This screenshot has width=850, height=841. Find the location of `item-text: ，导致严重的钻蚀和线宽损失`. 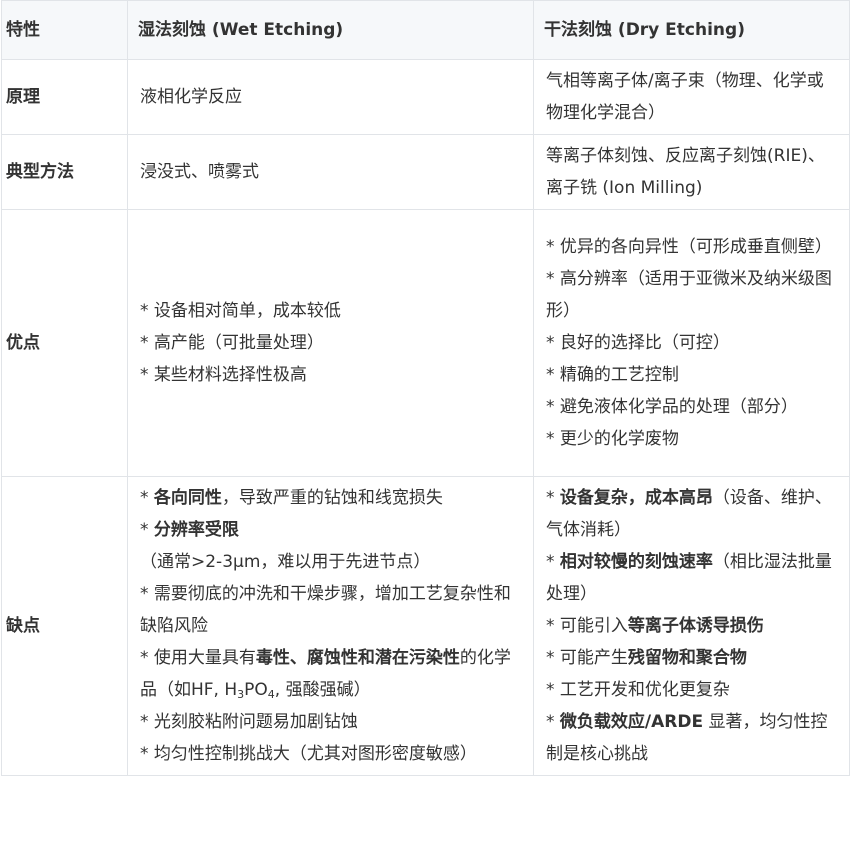

item-text: ，导致严重的钻蚀和线宽损失 is located at coordinates (332, 498).